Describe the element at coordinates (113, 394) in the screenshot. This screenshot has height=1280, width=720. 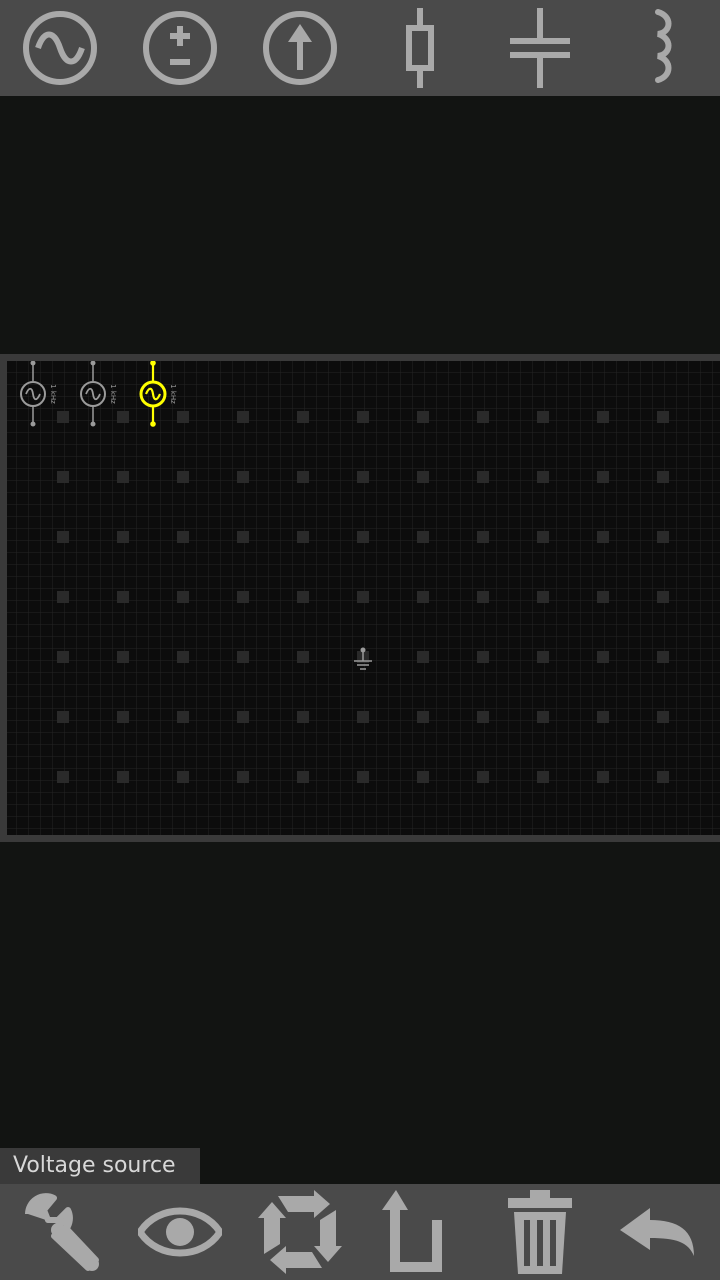
I see `component-label: 1 kHz` at that location.